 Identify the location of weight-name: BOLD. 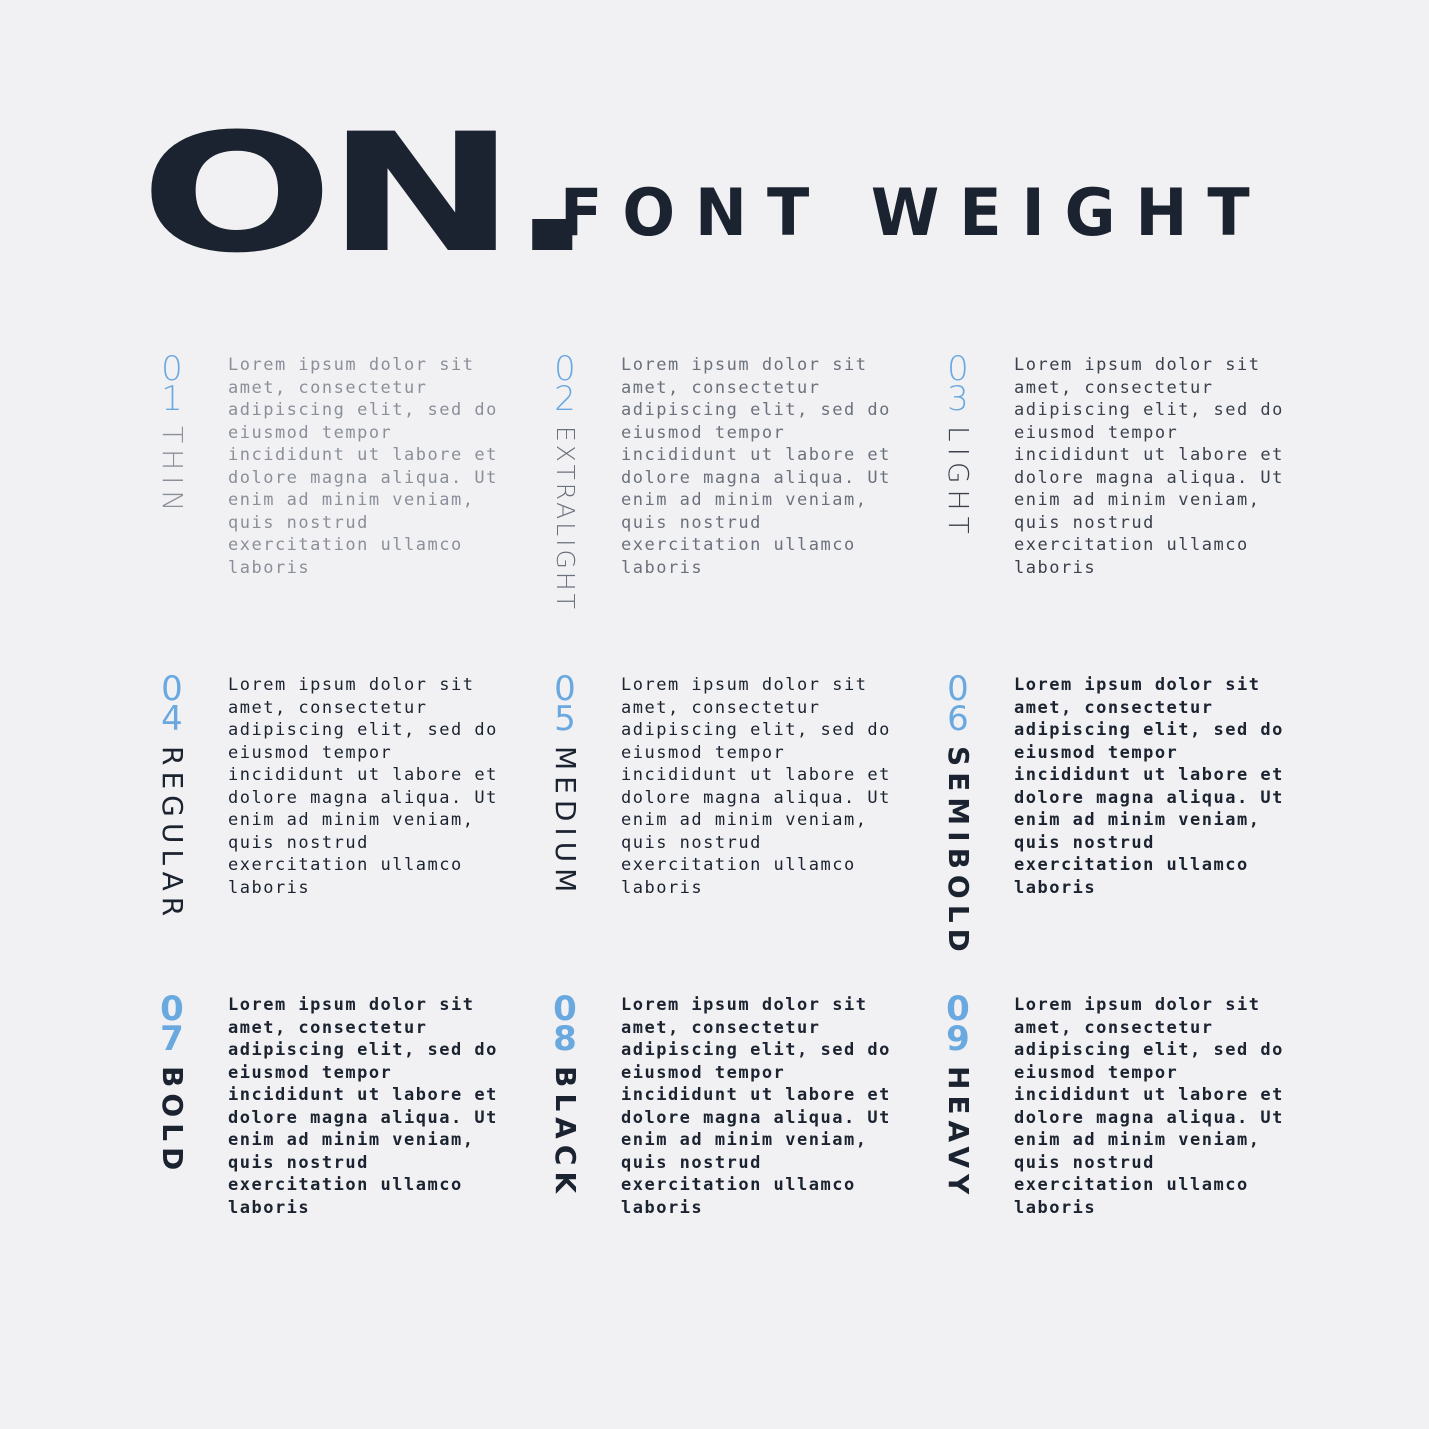
(172, 1121).